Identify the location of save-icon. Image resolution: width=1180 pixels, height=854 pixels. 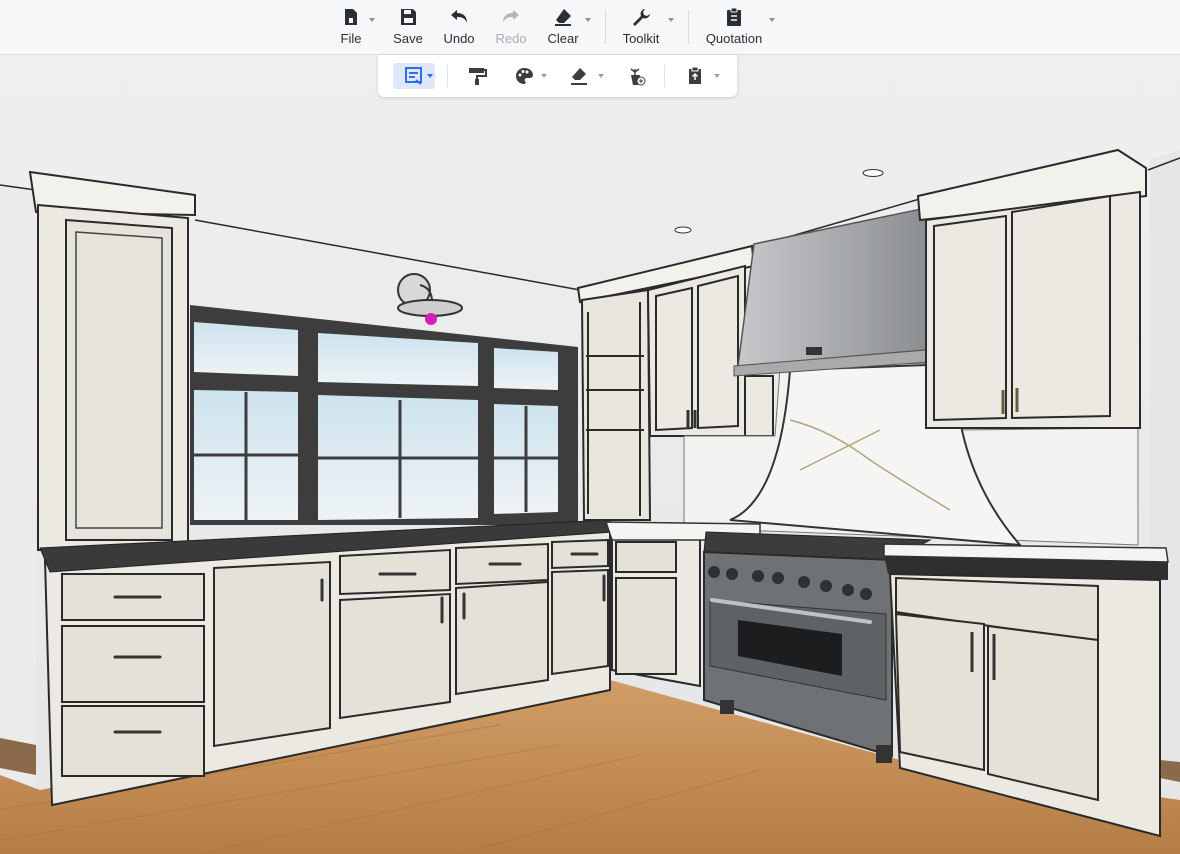
(408, 17).